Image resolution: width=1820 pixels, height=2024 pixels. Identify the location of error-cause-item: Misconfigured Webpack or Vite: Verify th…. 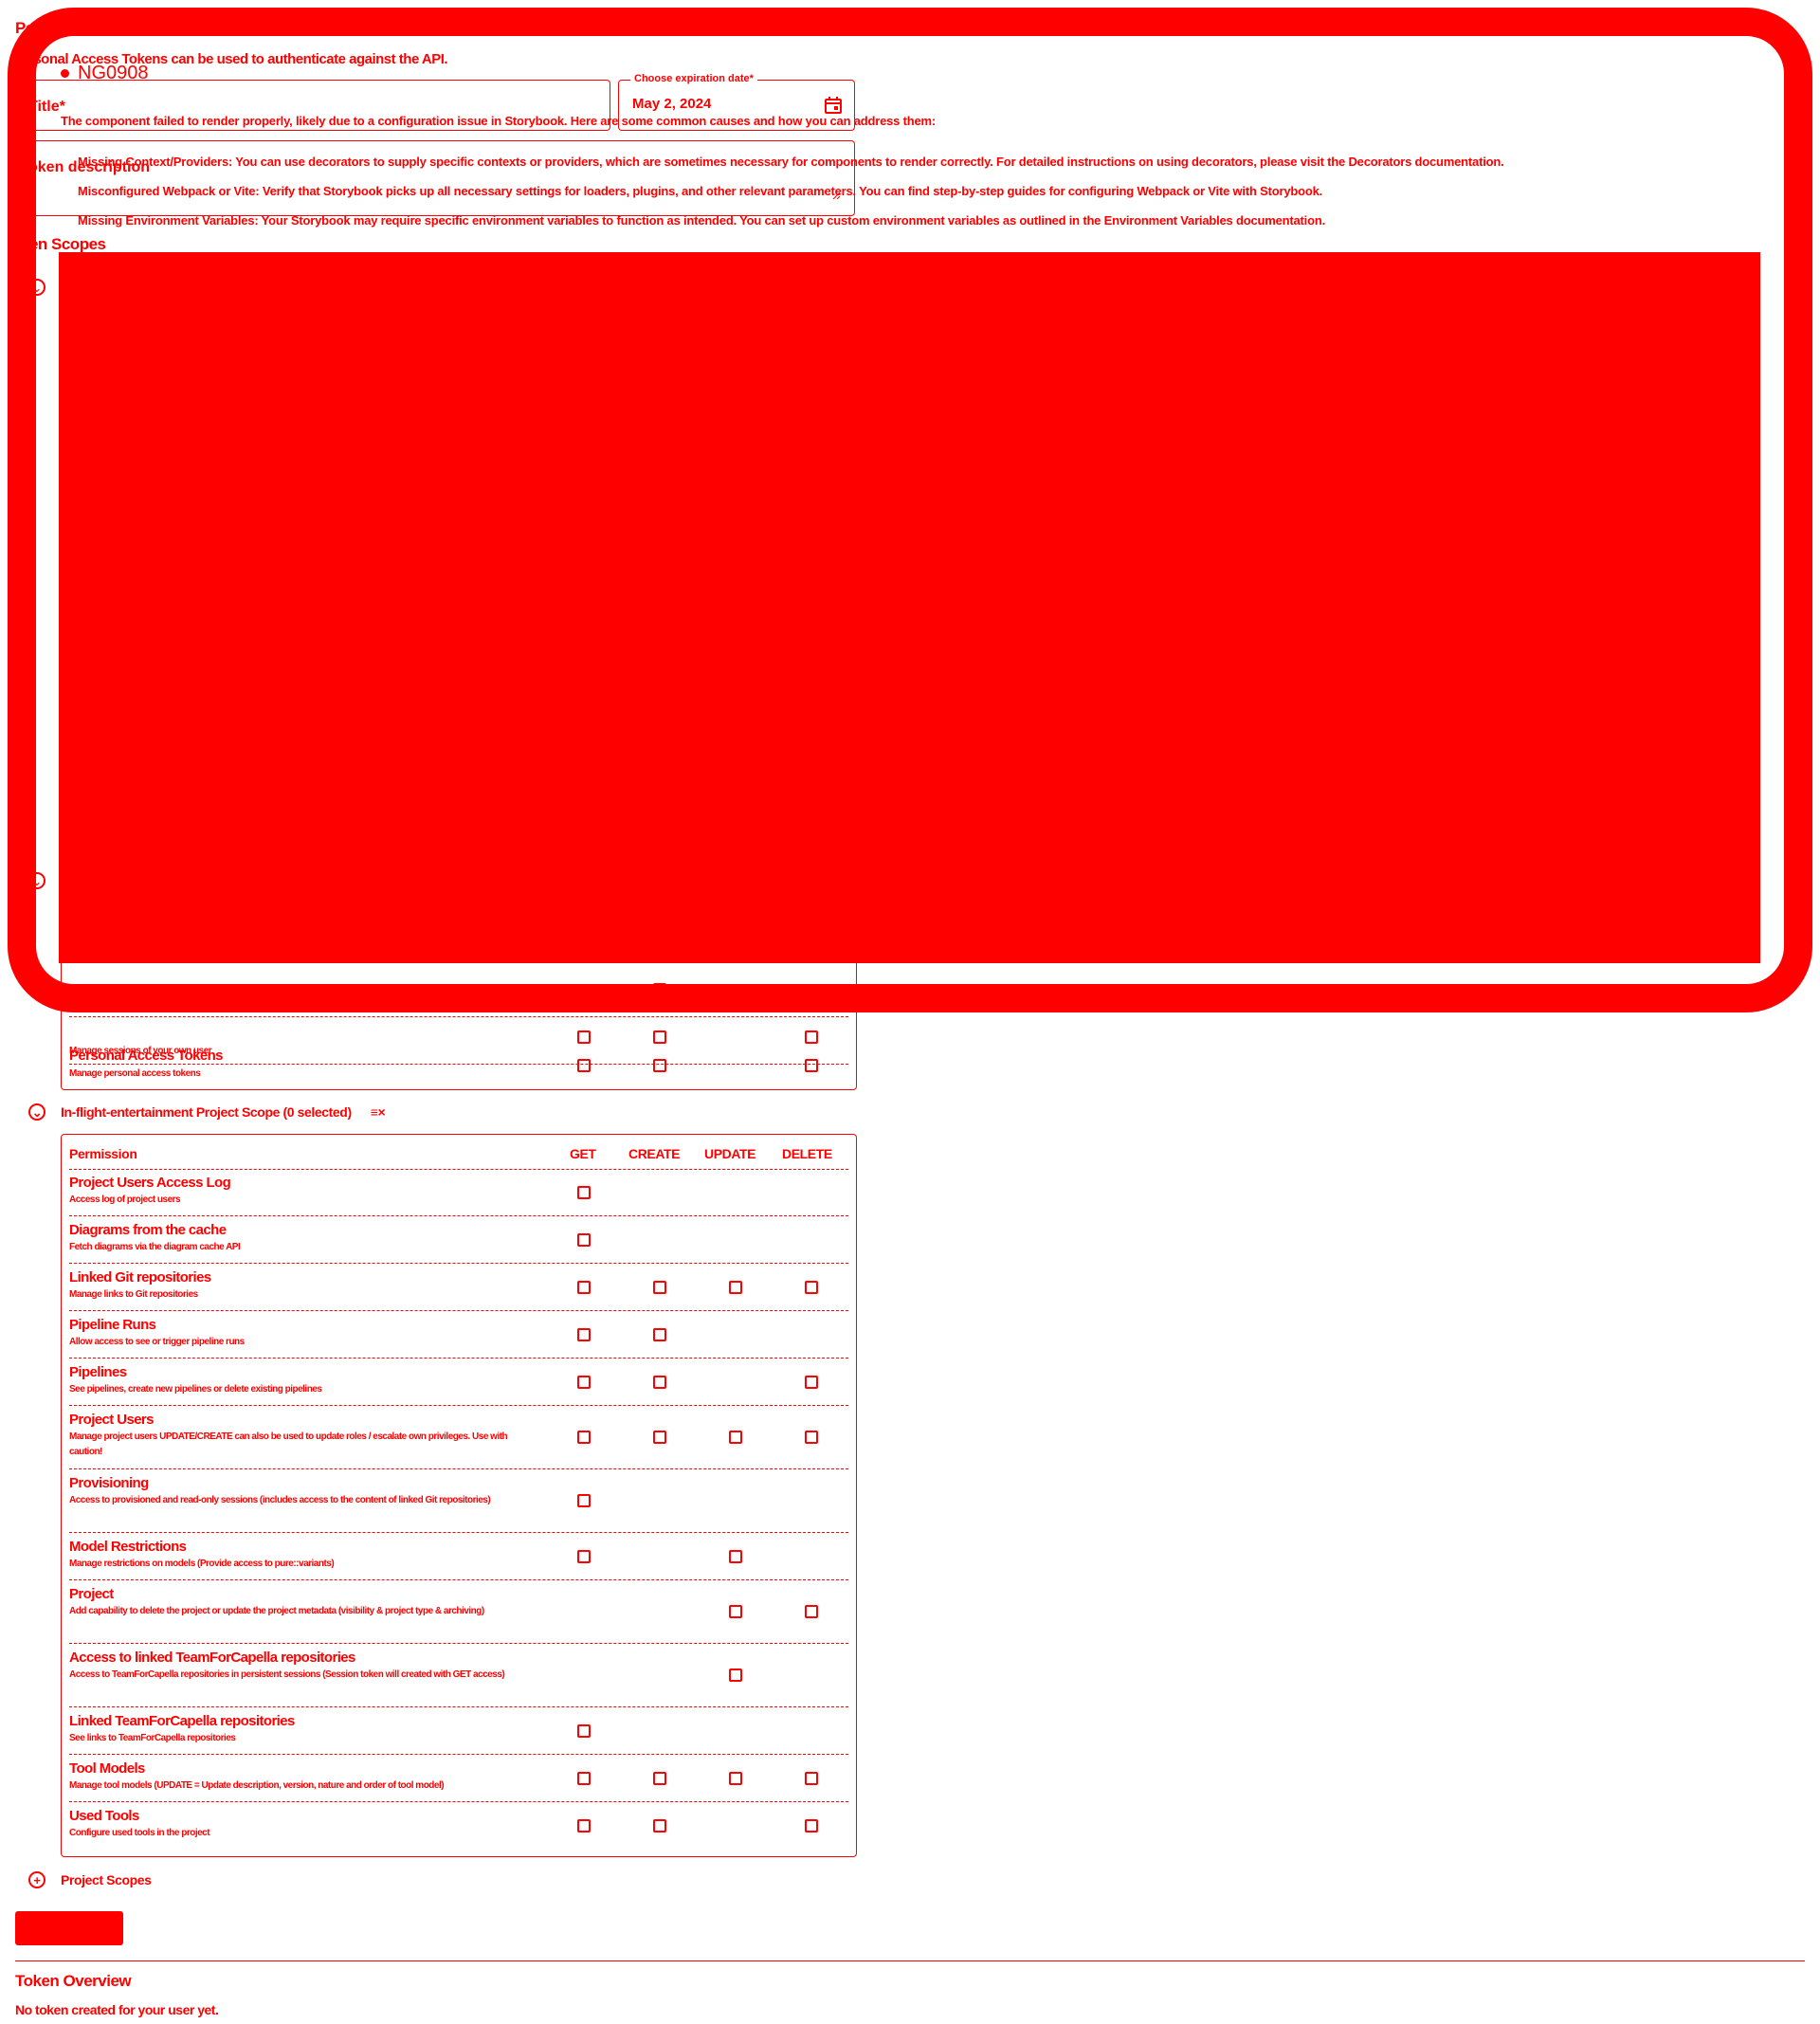
(700, 191).